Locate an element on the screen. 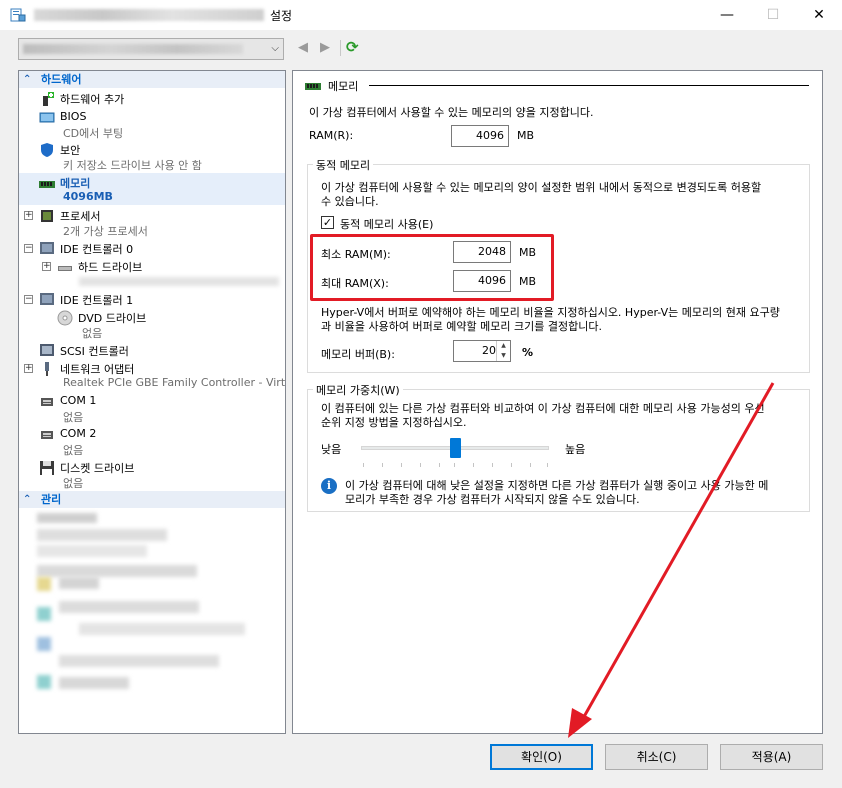 Image resolution: width=842 pixels, height=788 pixels. tree-item-add-hardware: 하드웨어 추가 is located at coordinates (152, 99).